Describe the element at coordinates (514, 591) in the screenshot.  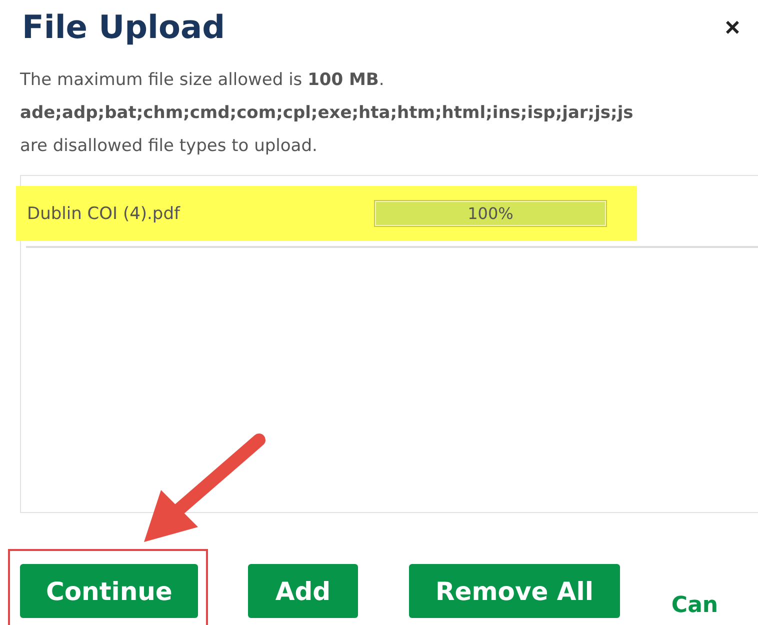
I see `action-button: Remove All` at that location.